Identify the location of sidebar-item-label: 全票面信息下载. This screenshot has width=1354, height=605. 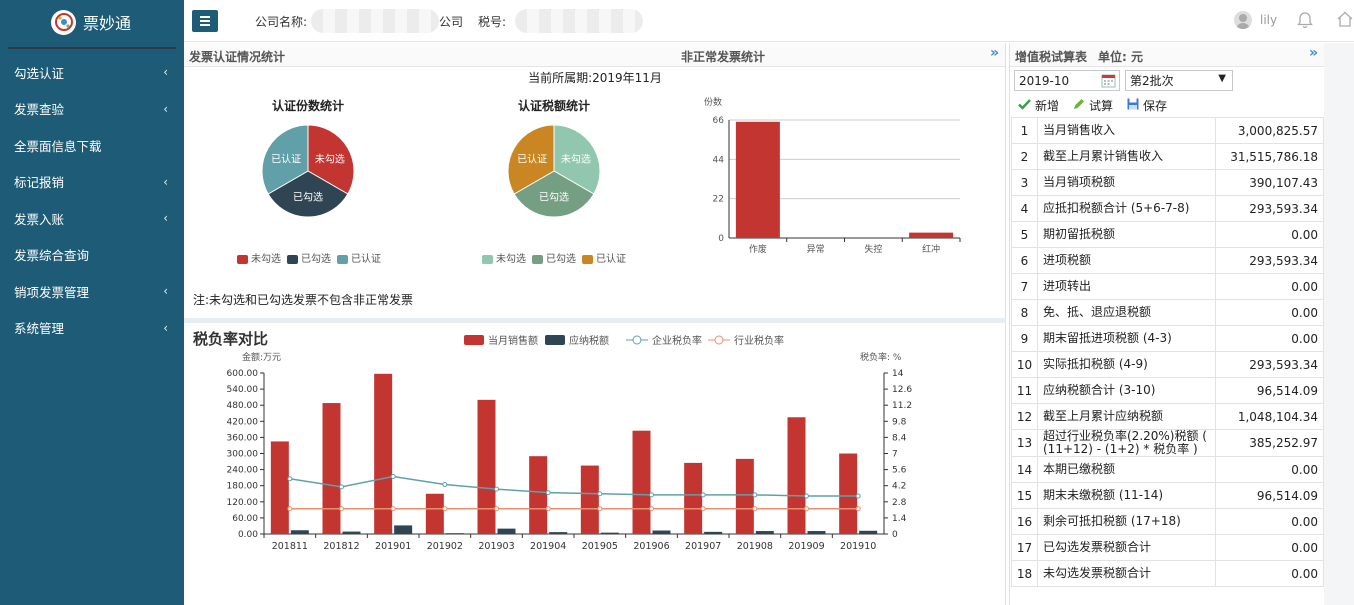
(58, 146).